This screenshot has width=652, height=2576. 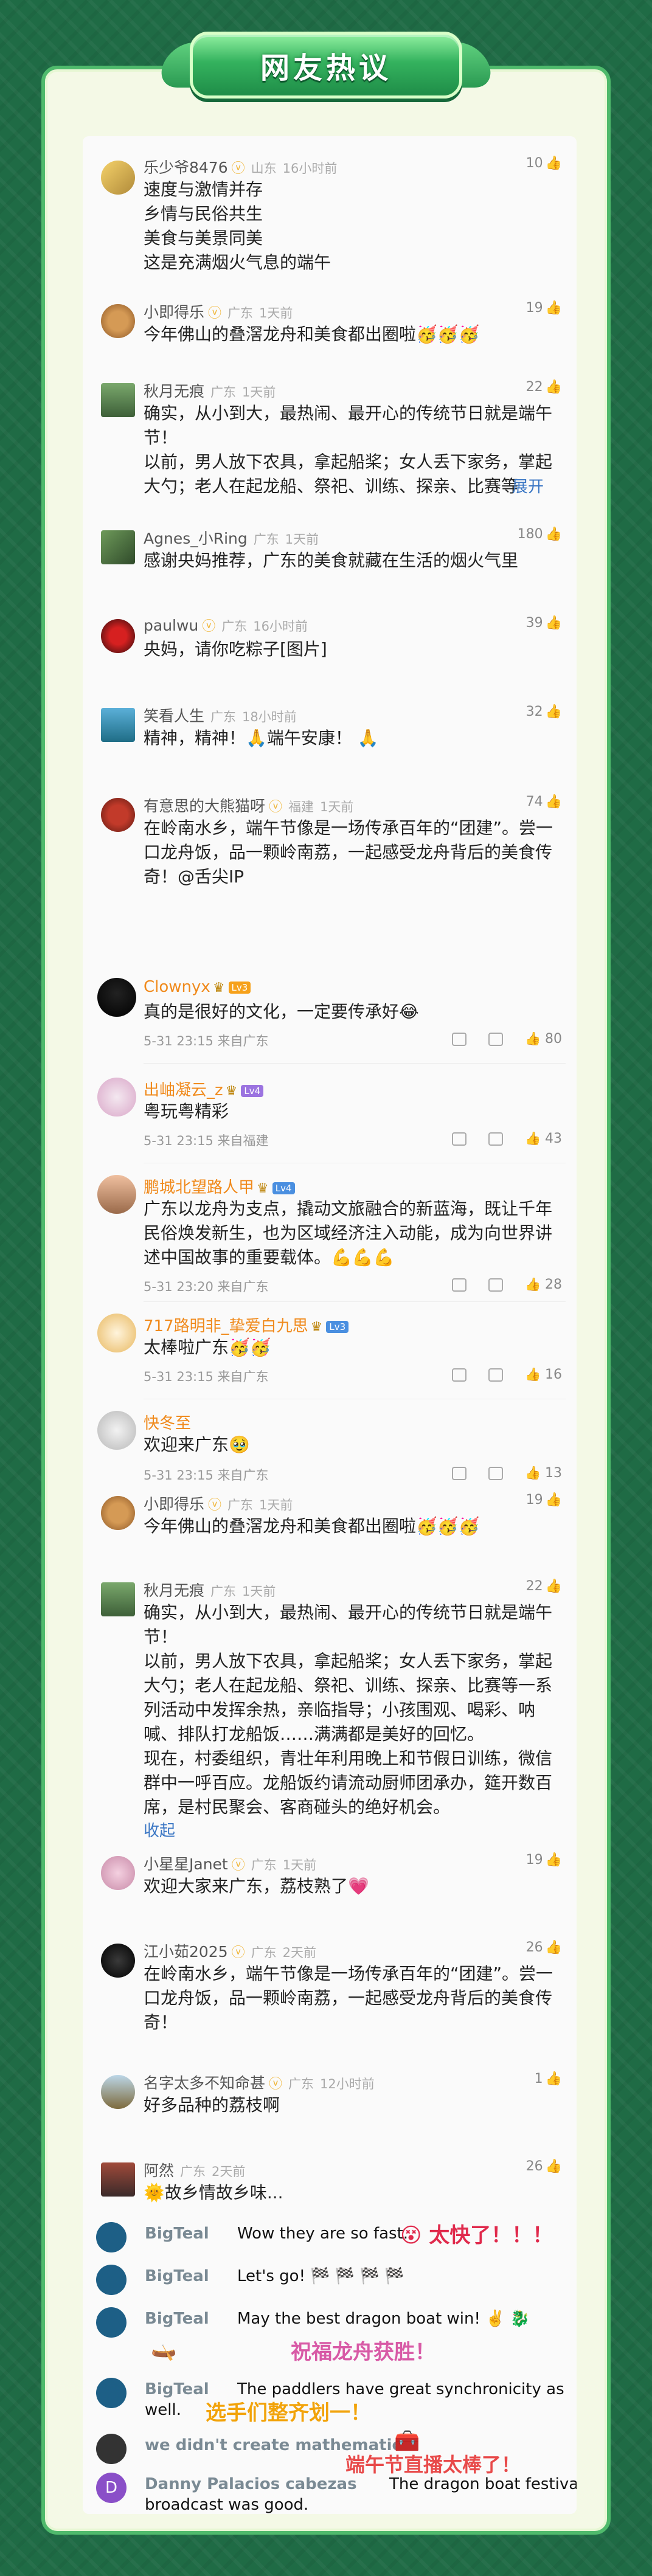 What do you see at coordinates (544, 711) in the screenshot?
I see `like-button: 32 👍` at bounding box center [544, 711].